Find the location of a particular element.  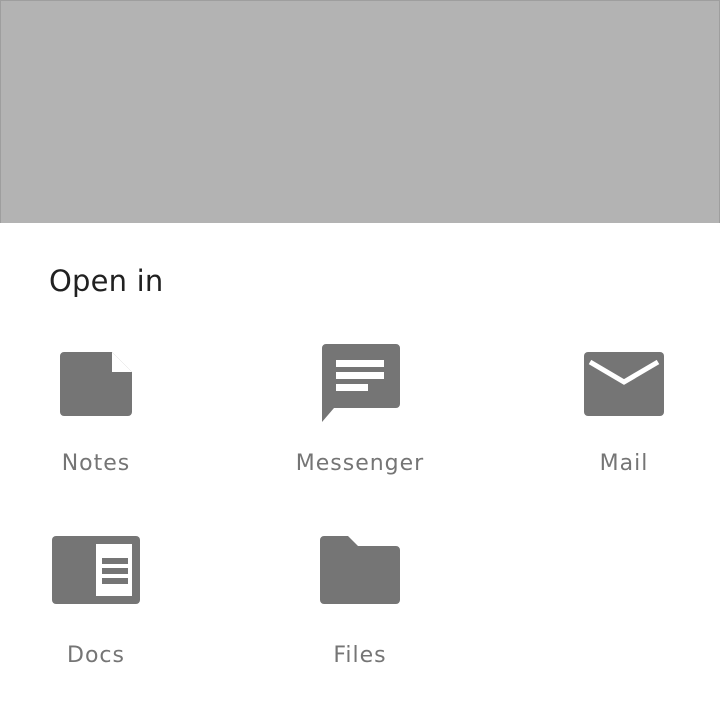

document-icon is located at coordinates (96, 574).